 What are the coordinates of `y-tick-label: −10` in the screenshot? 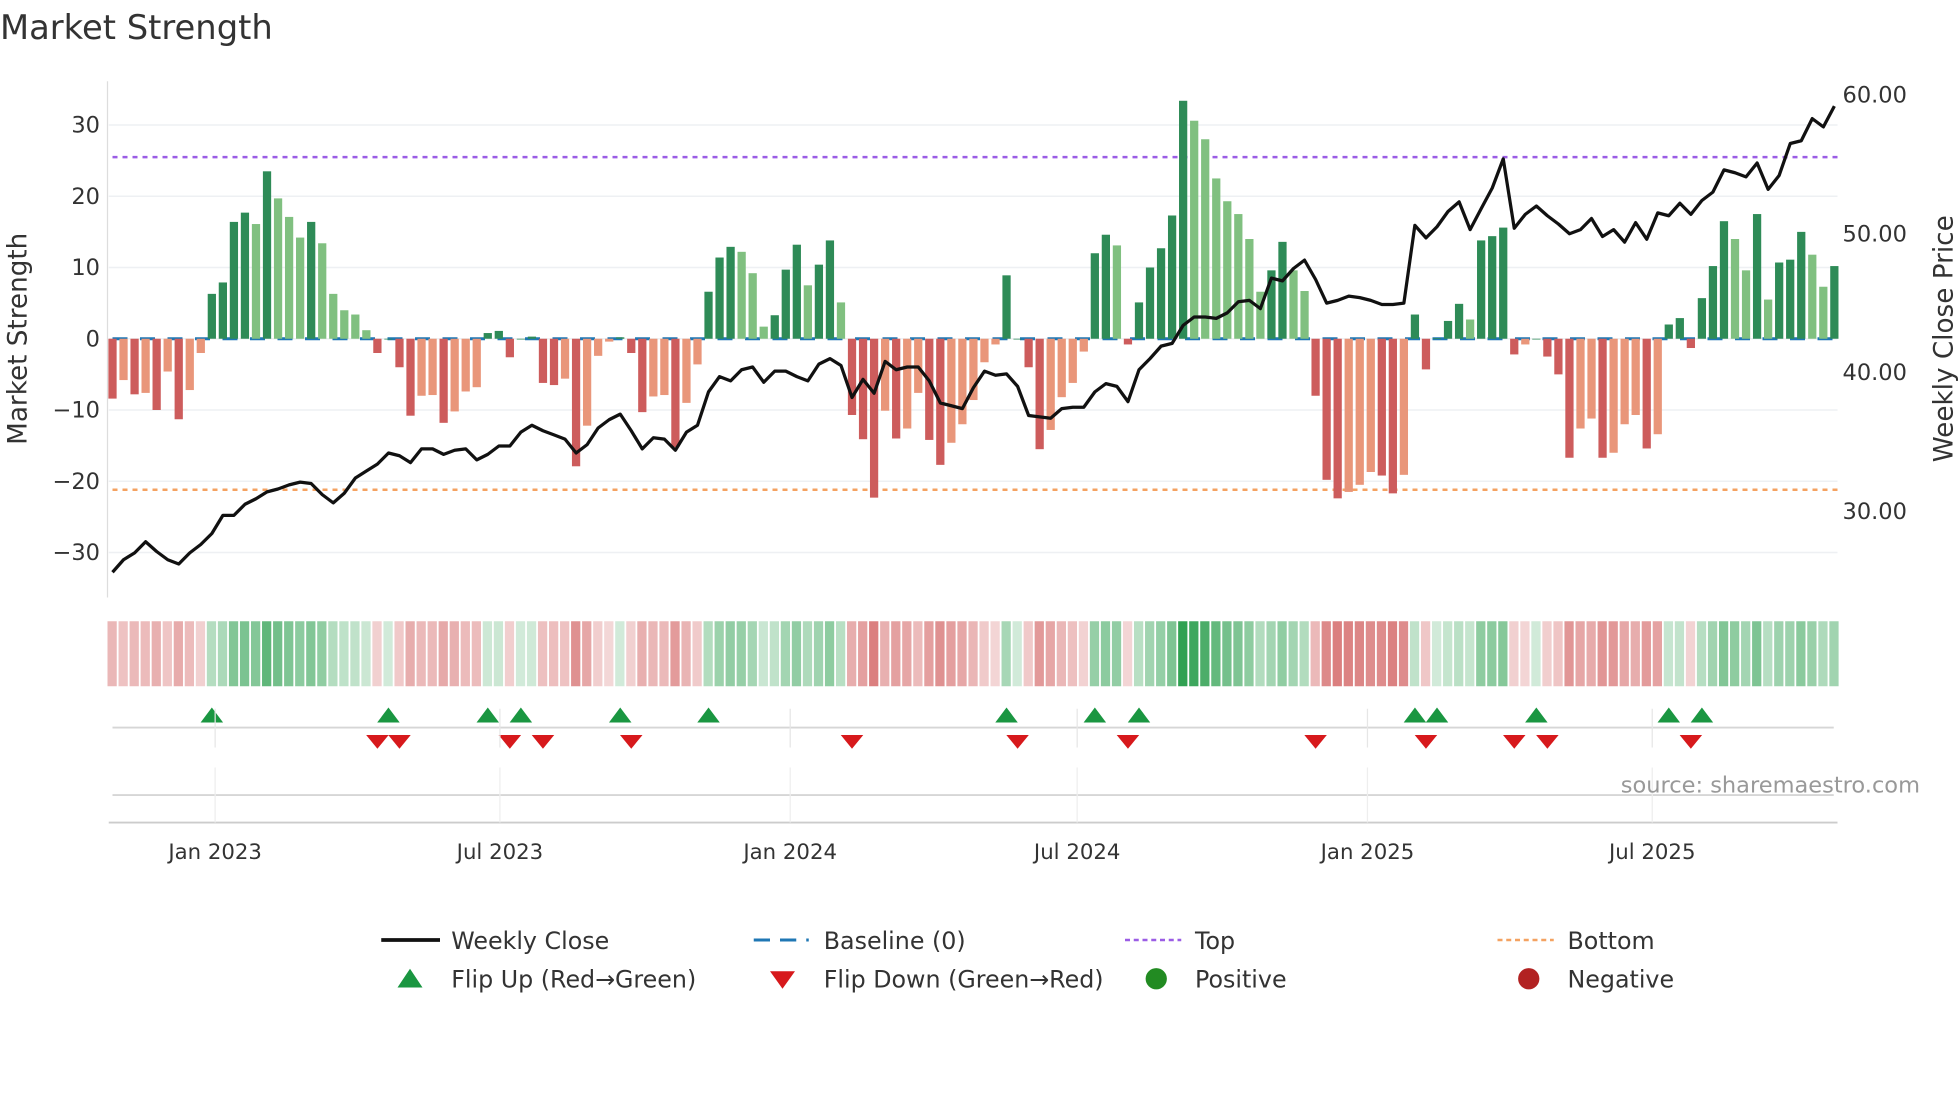 It's located at (76, 411).